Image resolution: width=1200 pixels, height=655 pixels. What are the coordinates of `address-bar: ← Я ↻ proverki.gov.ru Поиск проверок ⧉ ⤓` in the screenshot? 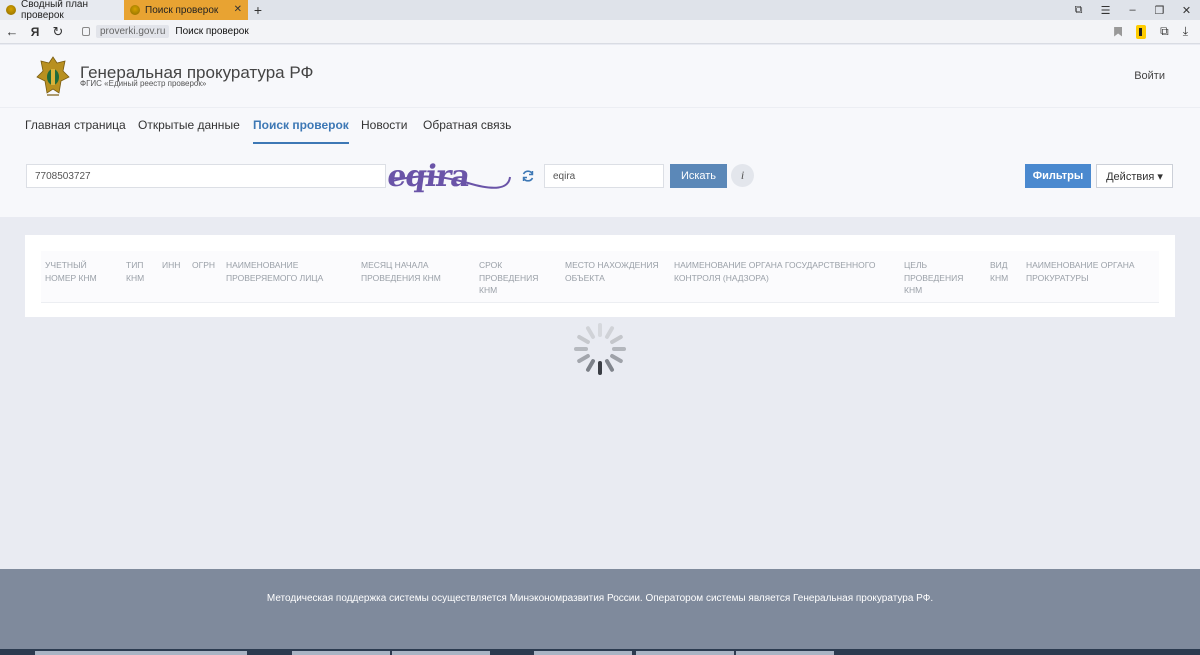 It's located at (600, 32).